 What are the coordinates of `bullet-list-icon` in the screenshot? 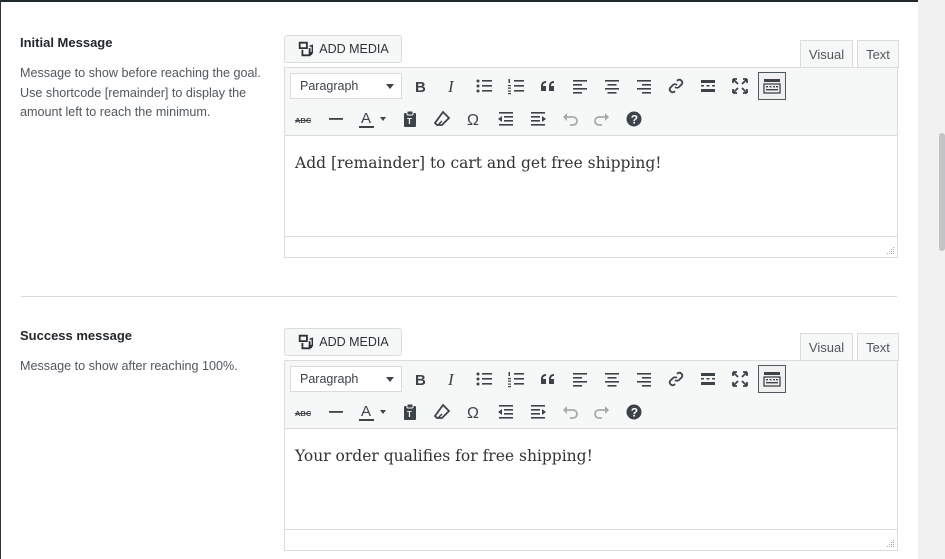 It's located at (484, 379).